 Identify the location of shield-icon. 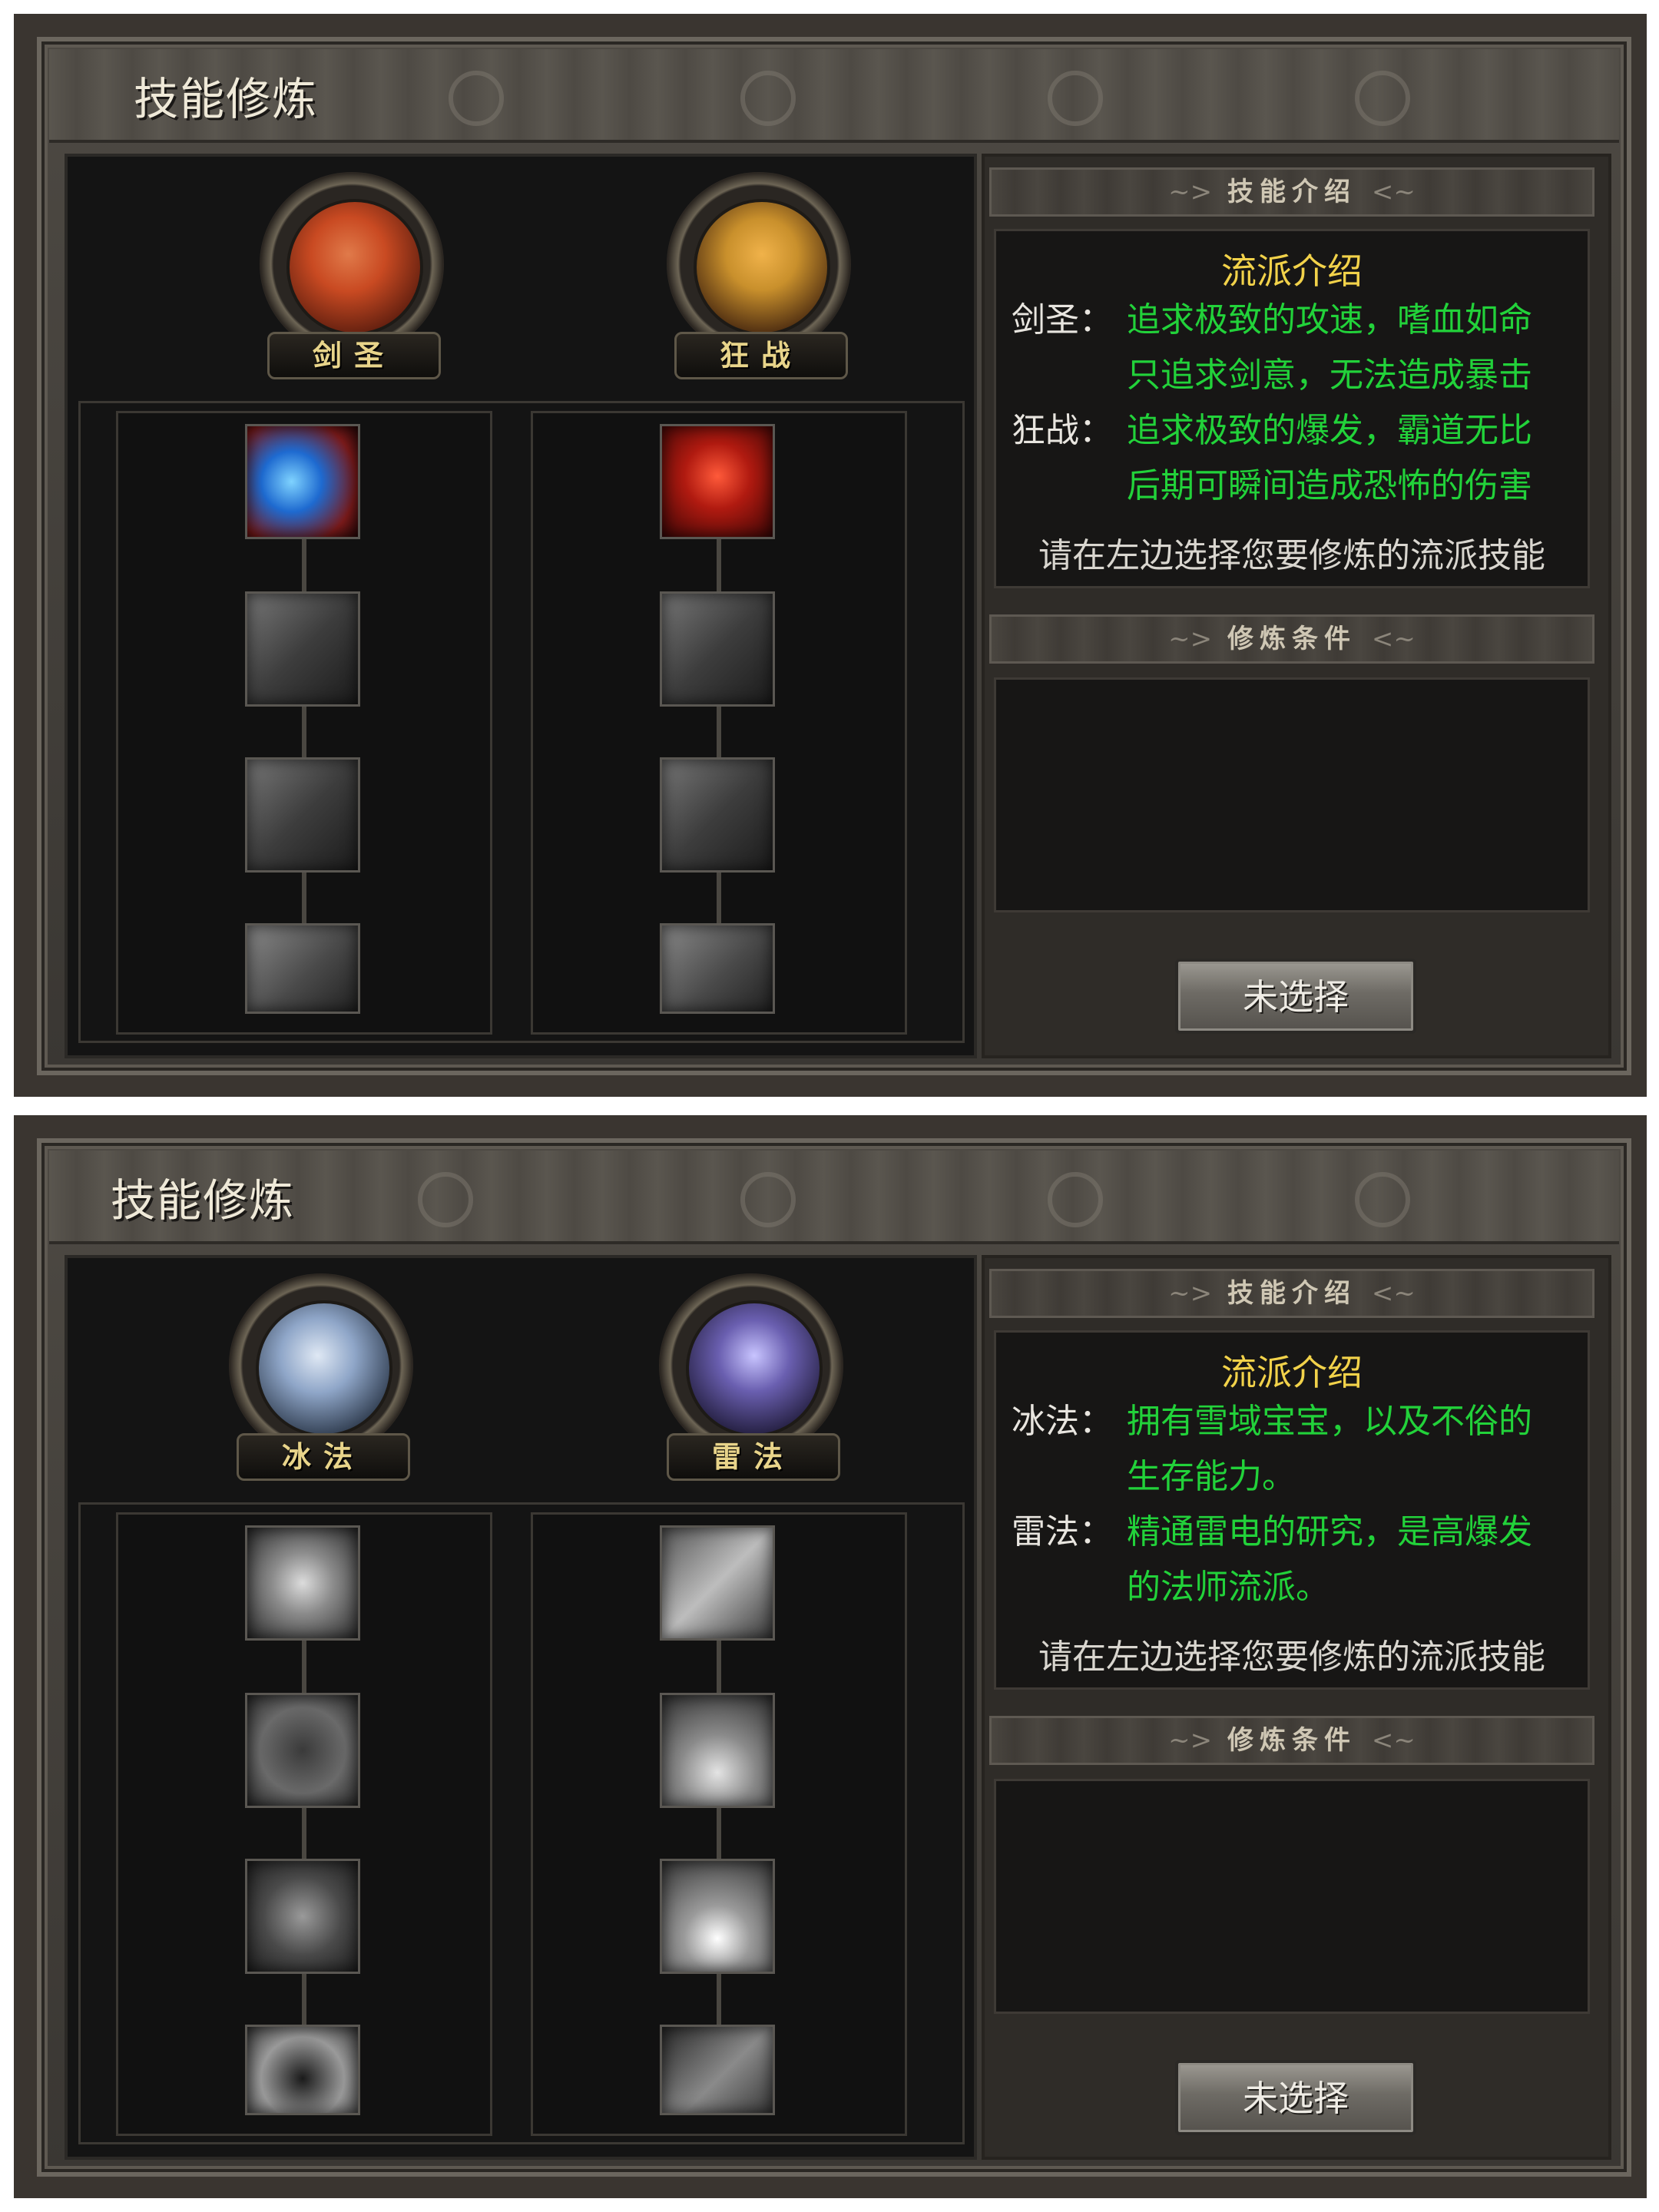
(302, 1583).